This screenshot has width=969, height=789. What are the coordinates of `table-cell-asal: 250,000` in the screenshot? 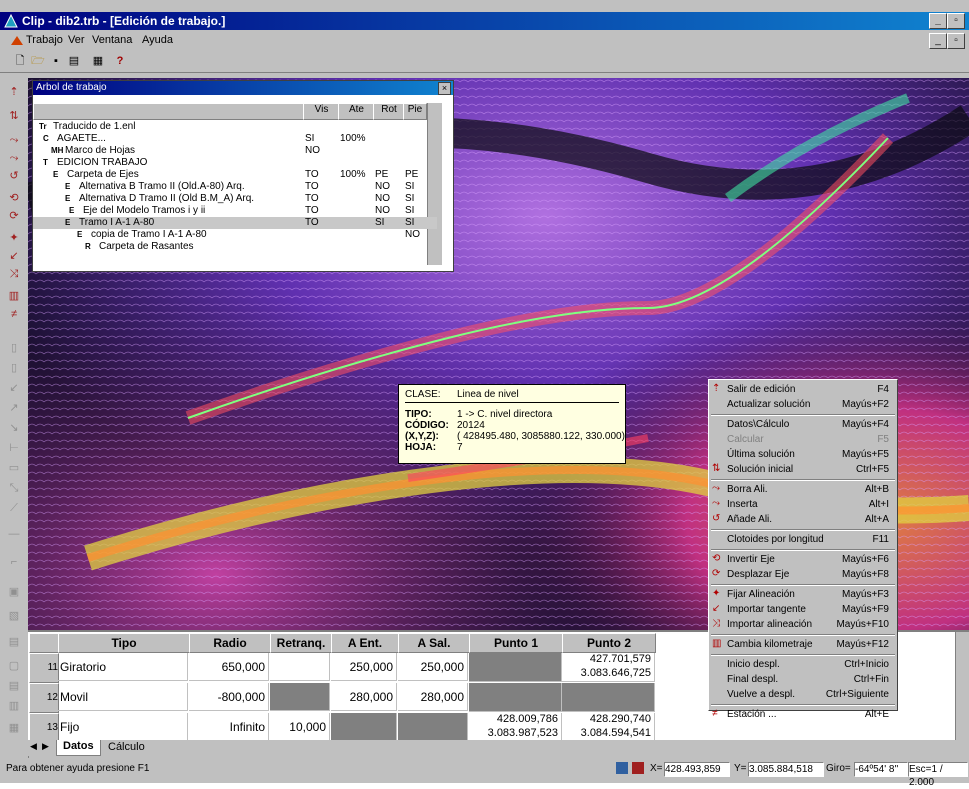 It's located at (433, 667).